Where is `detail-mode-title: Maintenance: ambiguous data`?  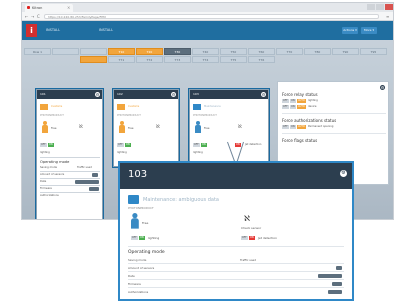 detail-mode-title: Maintenance: ambiguous data is located at coordinates (181, 200).